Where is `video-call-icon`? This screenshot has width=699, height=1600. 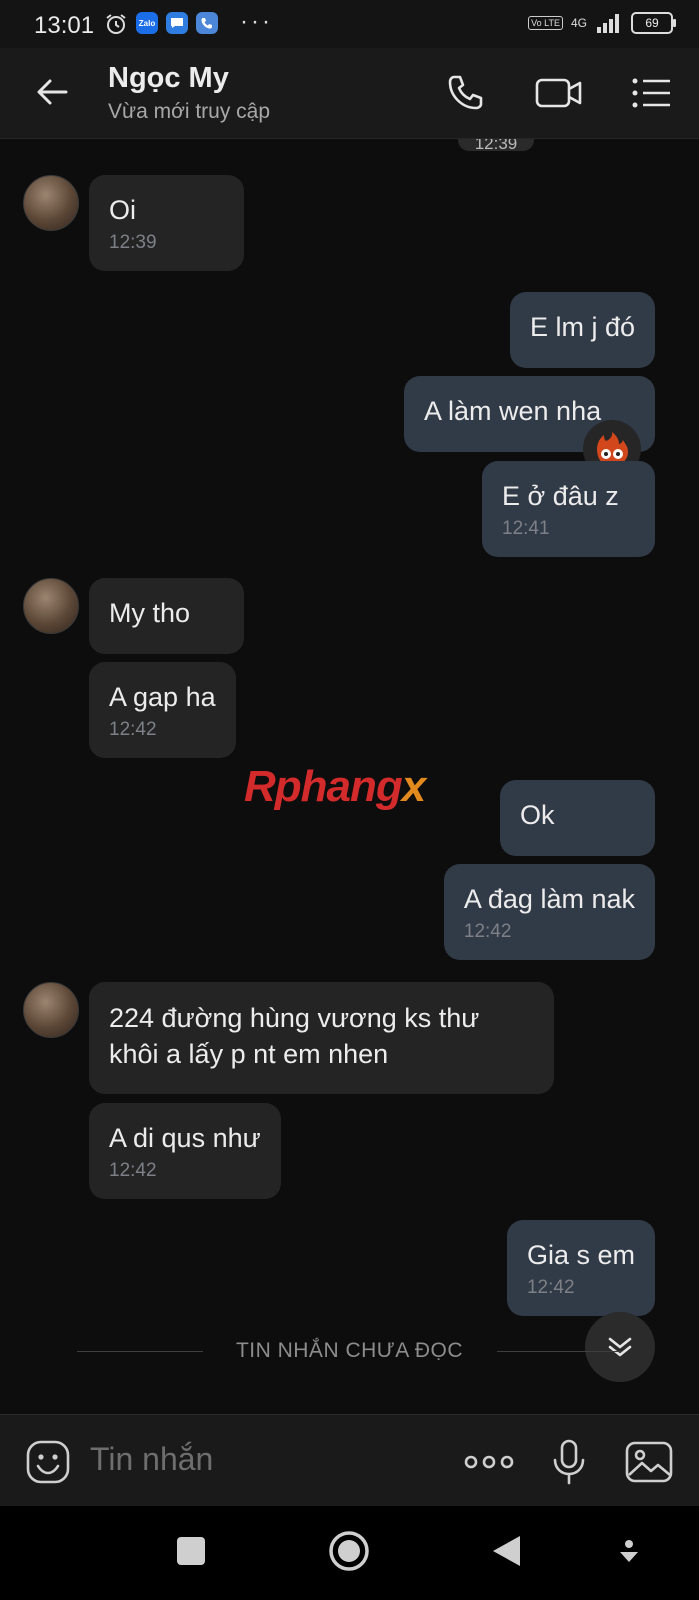
video-call-icon is located at coordinates (559, 93).